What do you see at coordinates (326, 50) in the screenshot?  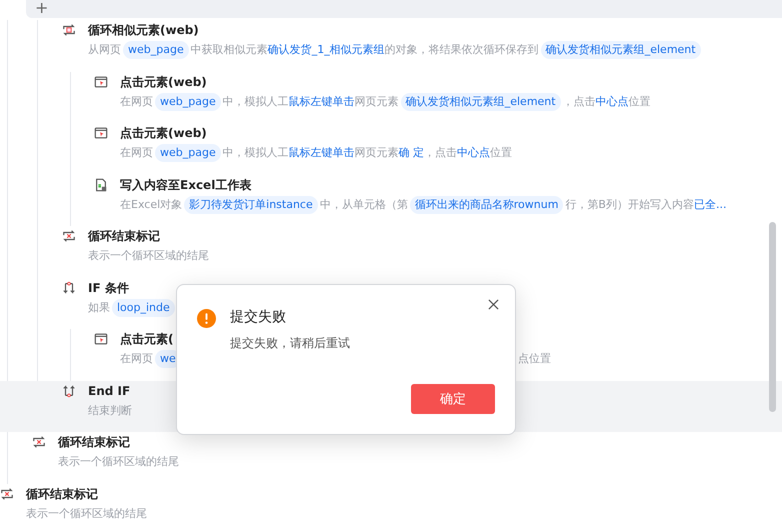 I see `keyword-text: 确认发货_1_相似元素组` at bounding box center [326, 50].